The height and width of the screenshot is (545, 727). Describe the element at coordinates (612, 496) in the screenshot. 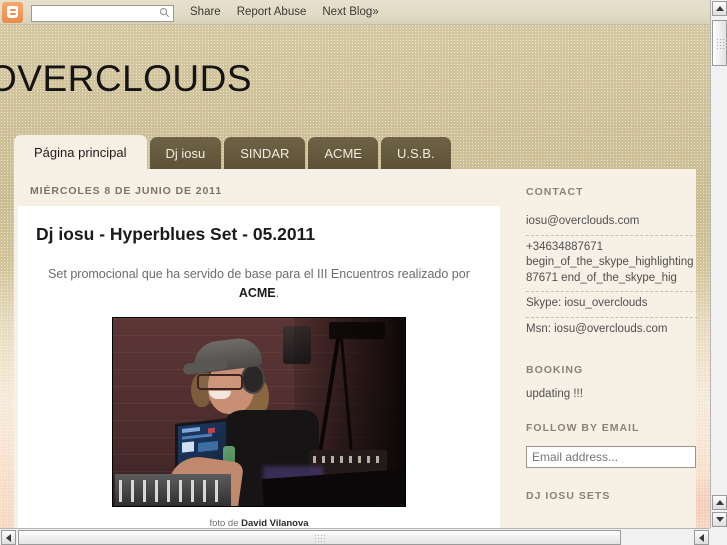

I see `sidebar-section-dj-iosu-sets: DJ IOSU SETS` at that location.